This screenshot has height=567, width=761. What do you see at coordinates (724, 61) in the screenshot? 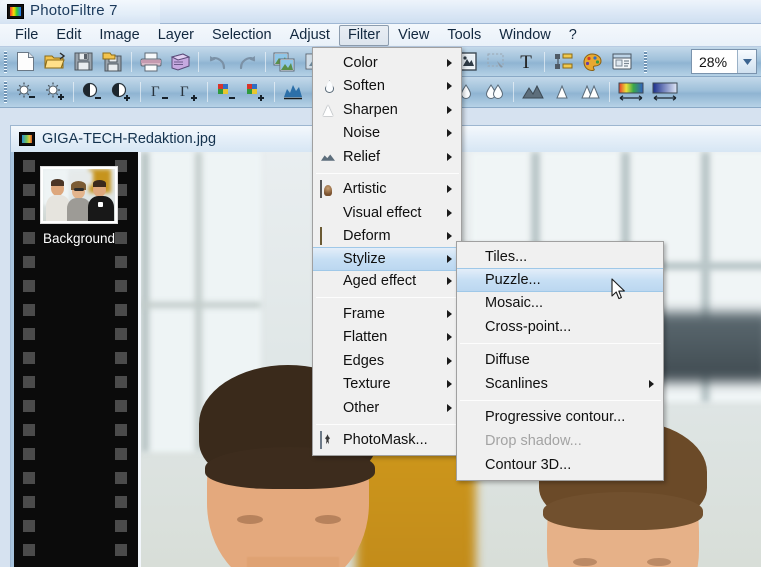
I see `zoom-level-combobox: 28%` at bounding box center [724, 61].